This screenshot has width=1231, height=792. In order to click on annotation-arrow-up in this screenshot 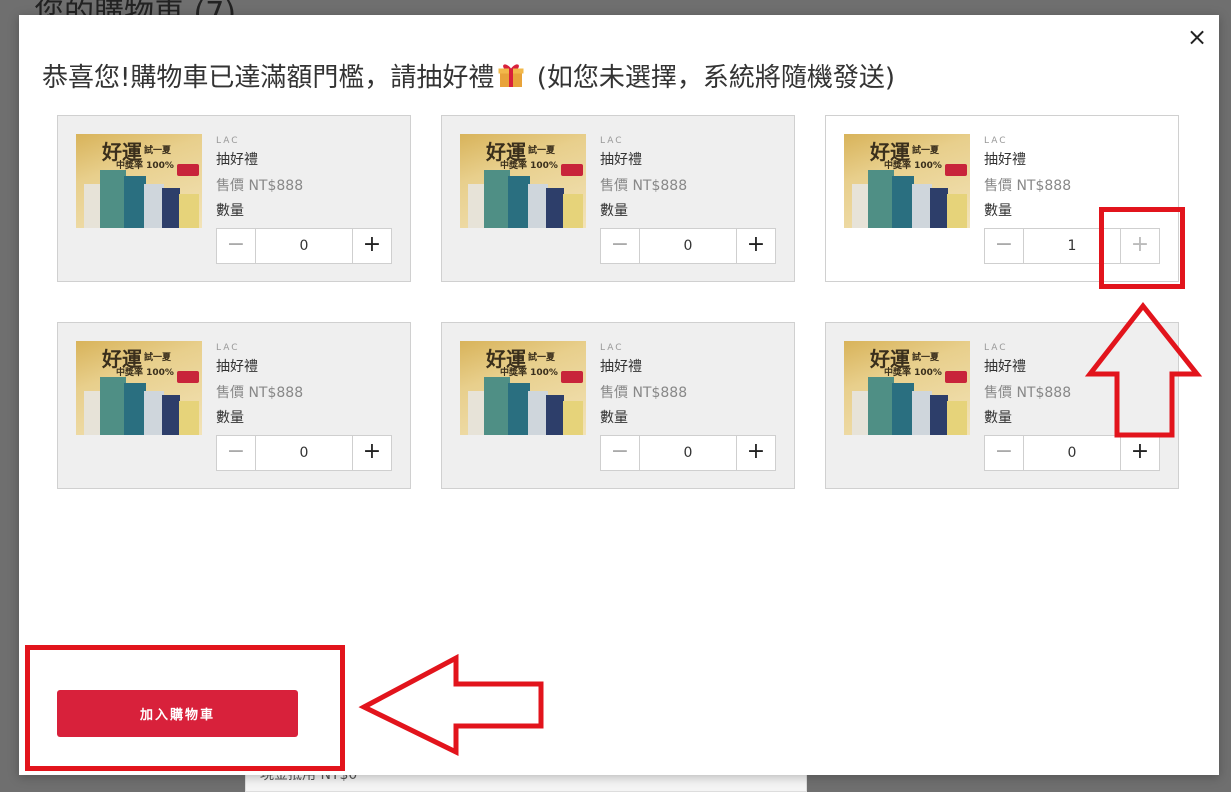, I will do `click(1143, 369)`.